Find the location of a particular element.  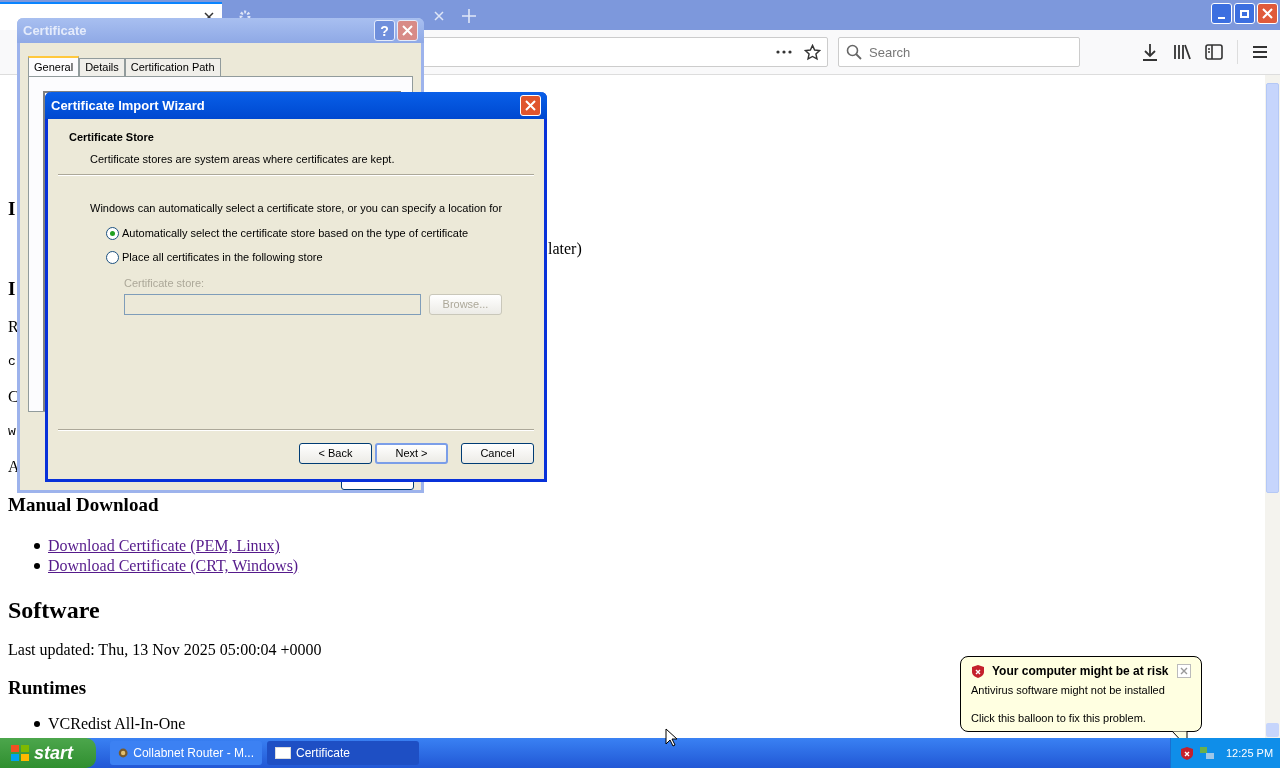

dialog-tab: General is located at coordinates (54, 66).